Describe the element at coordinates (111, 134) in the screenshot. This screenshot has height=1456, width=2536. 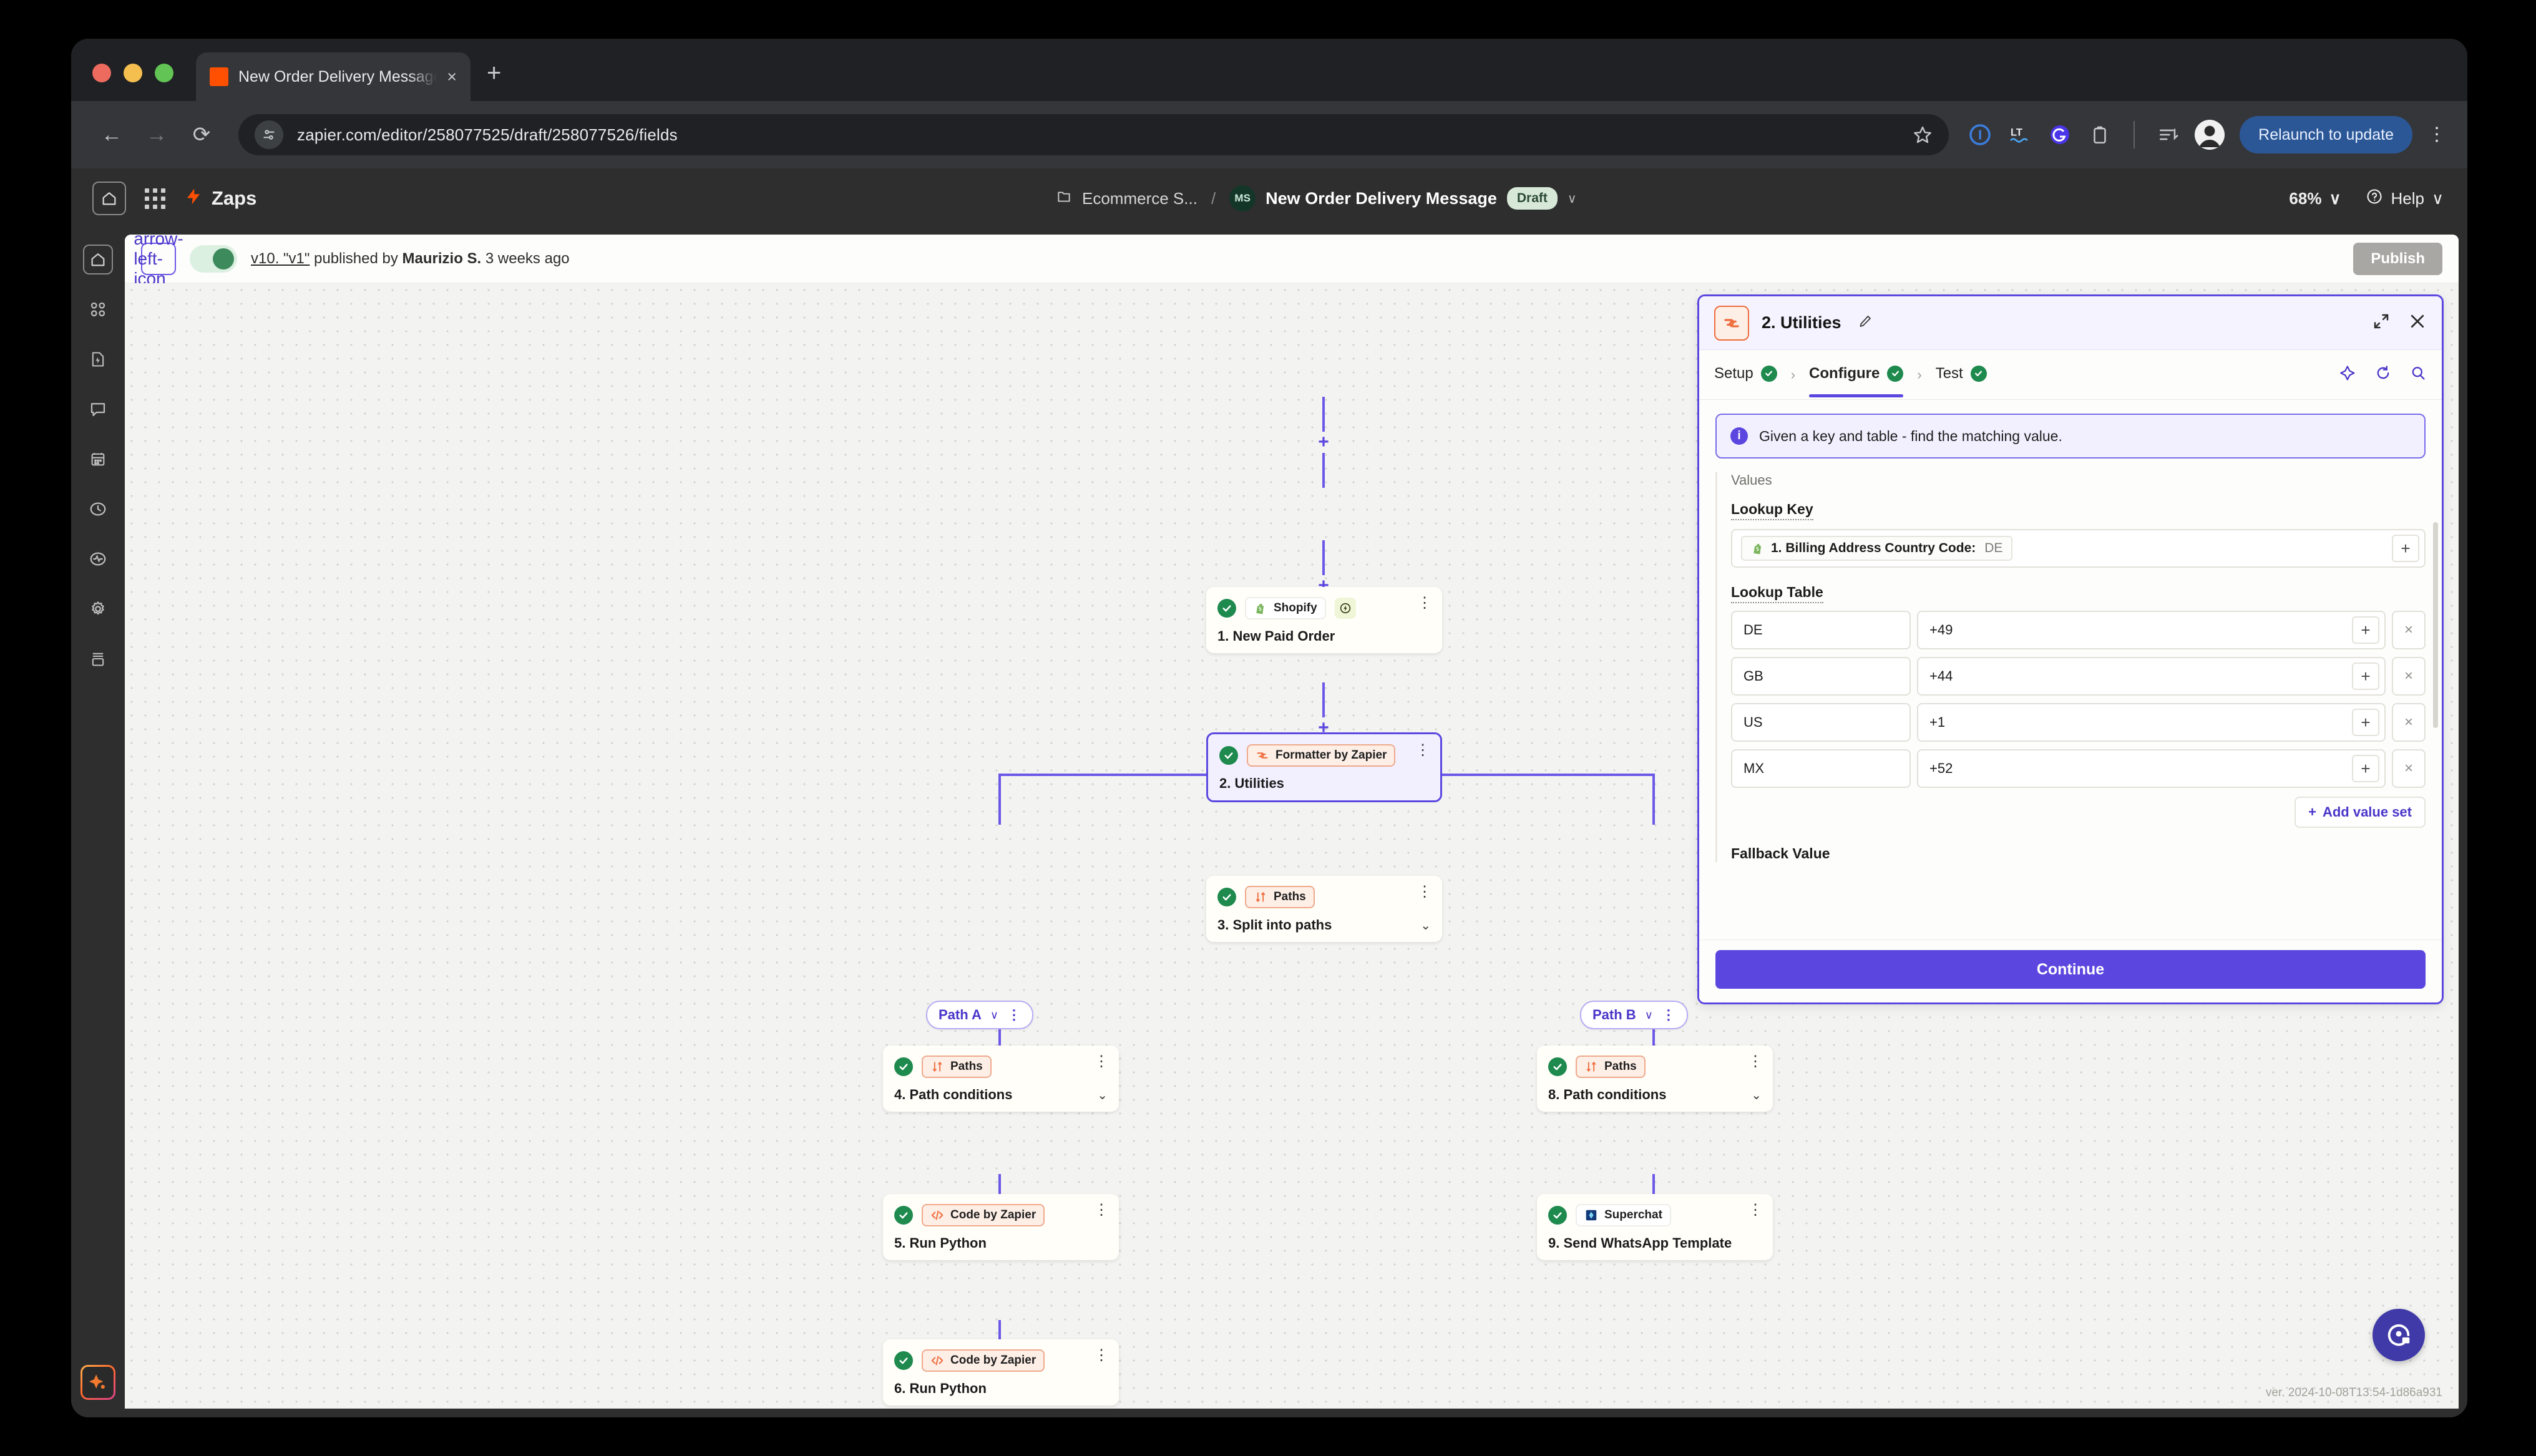
I see `back-button: ←` at that location.